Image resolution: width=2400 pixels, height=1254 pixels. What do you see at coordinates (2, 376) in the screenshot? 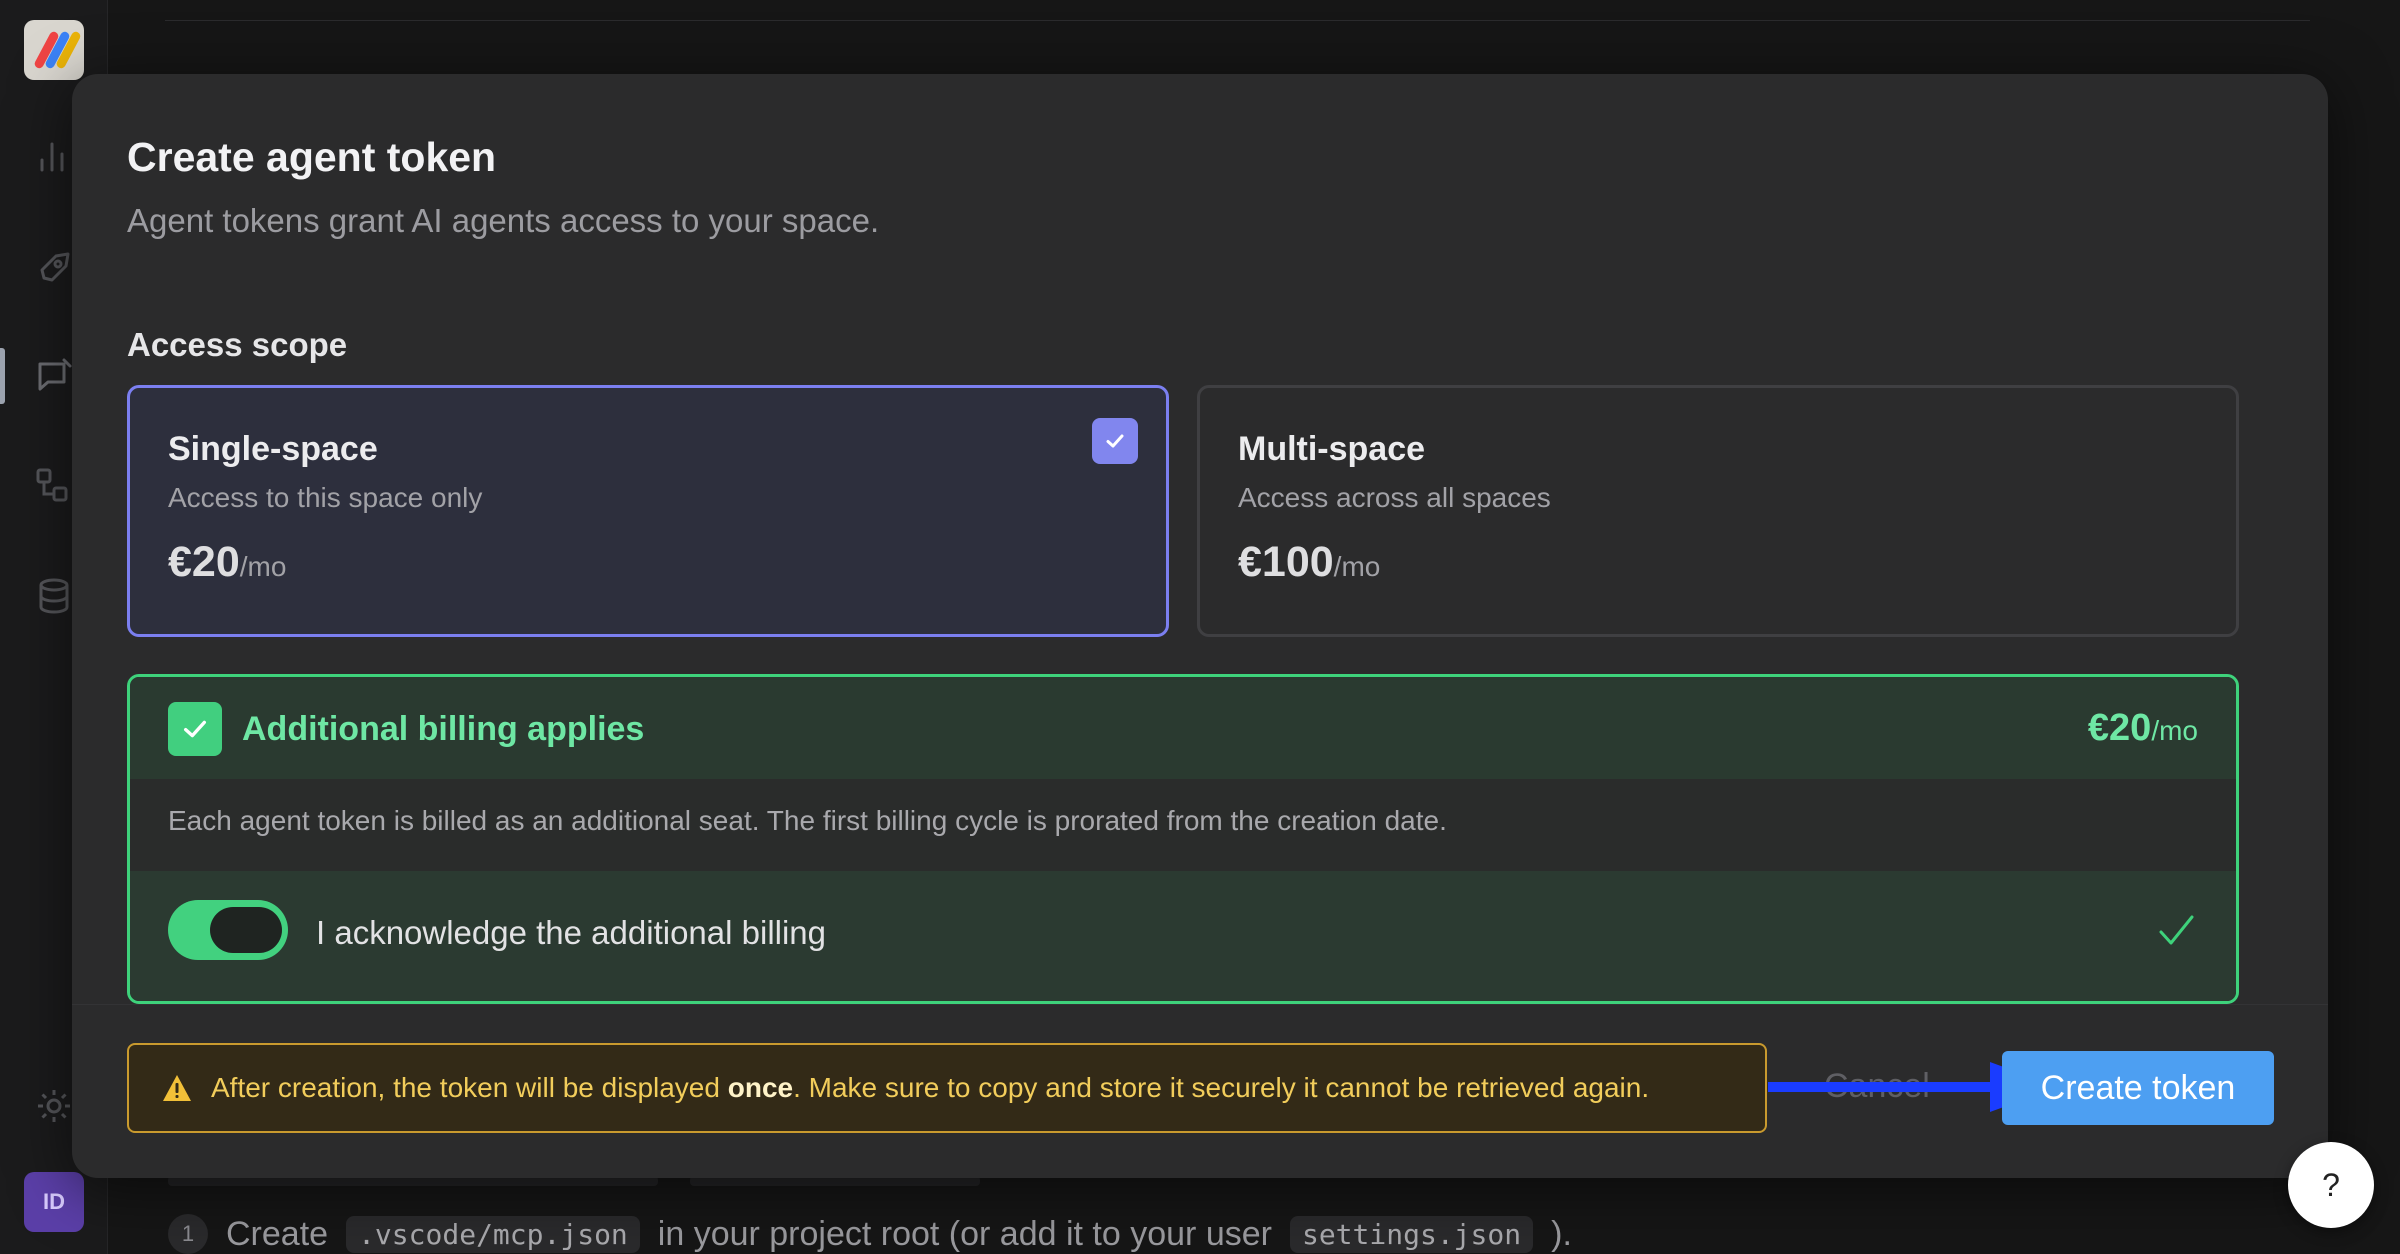
I see `sidebar-active-indicator` at bounding box center [2, 376].